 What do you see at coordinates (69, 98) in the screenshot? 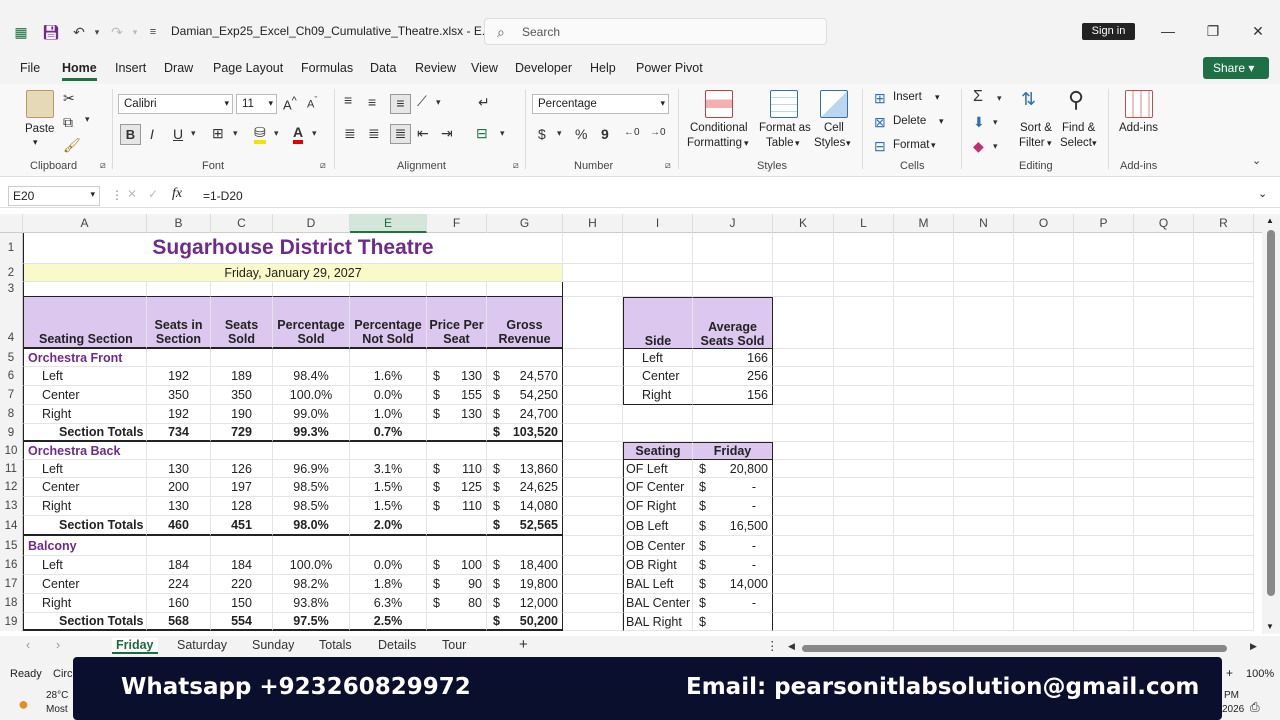
I see `cut-icon: ✂` at bounding box center [69, 98].